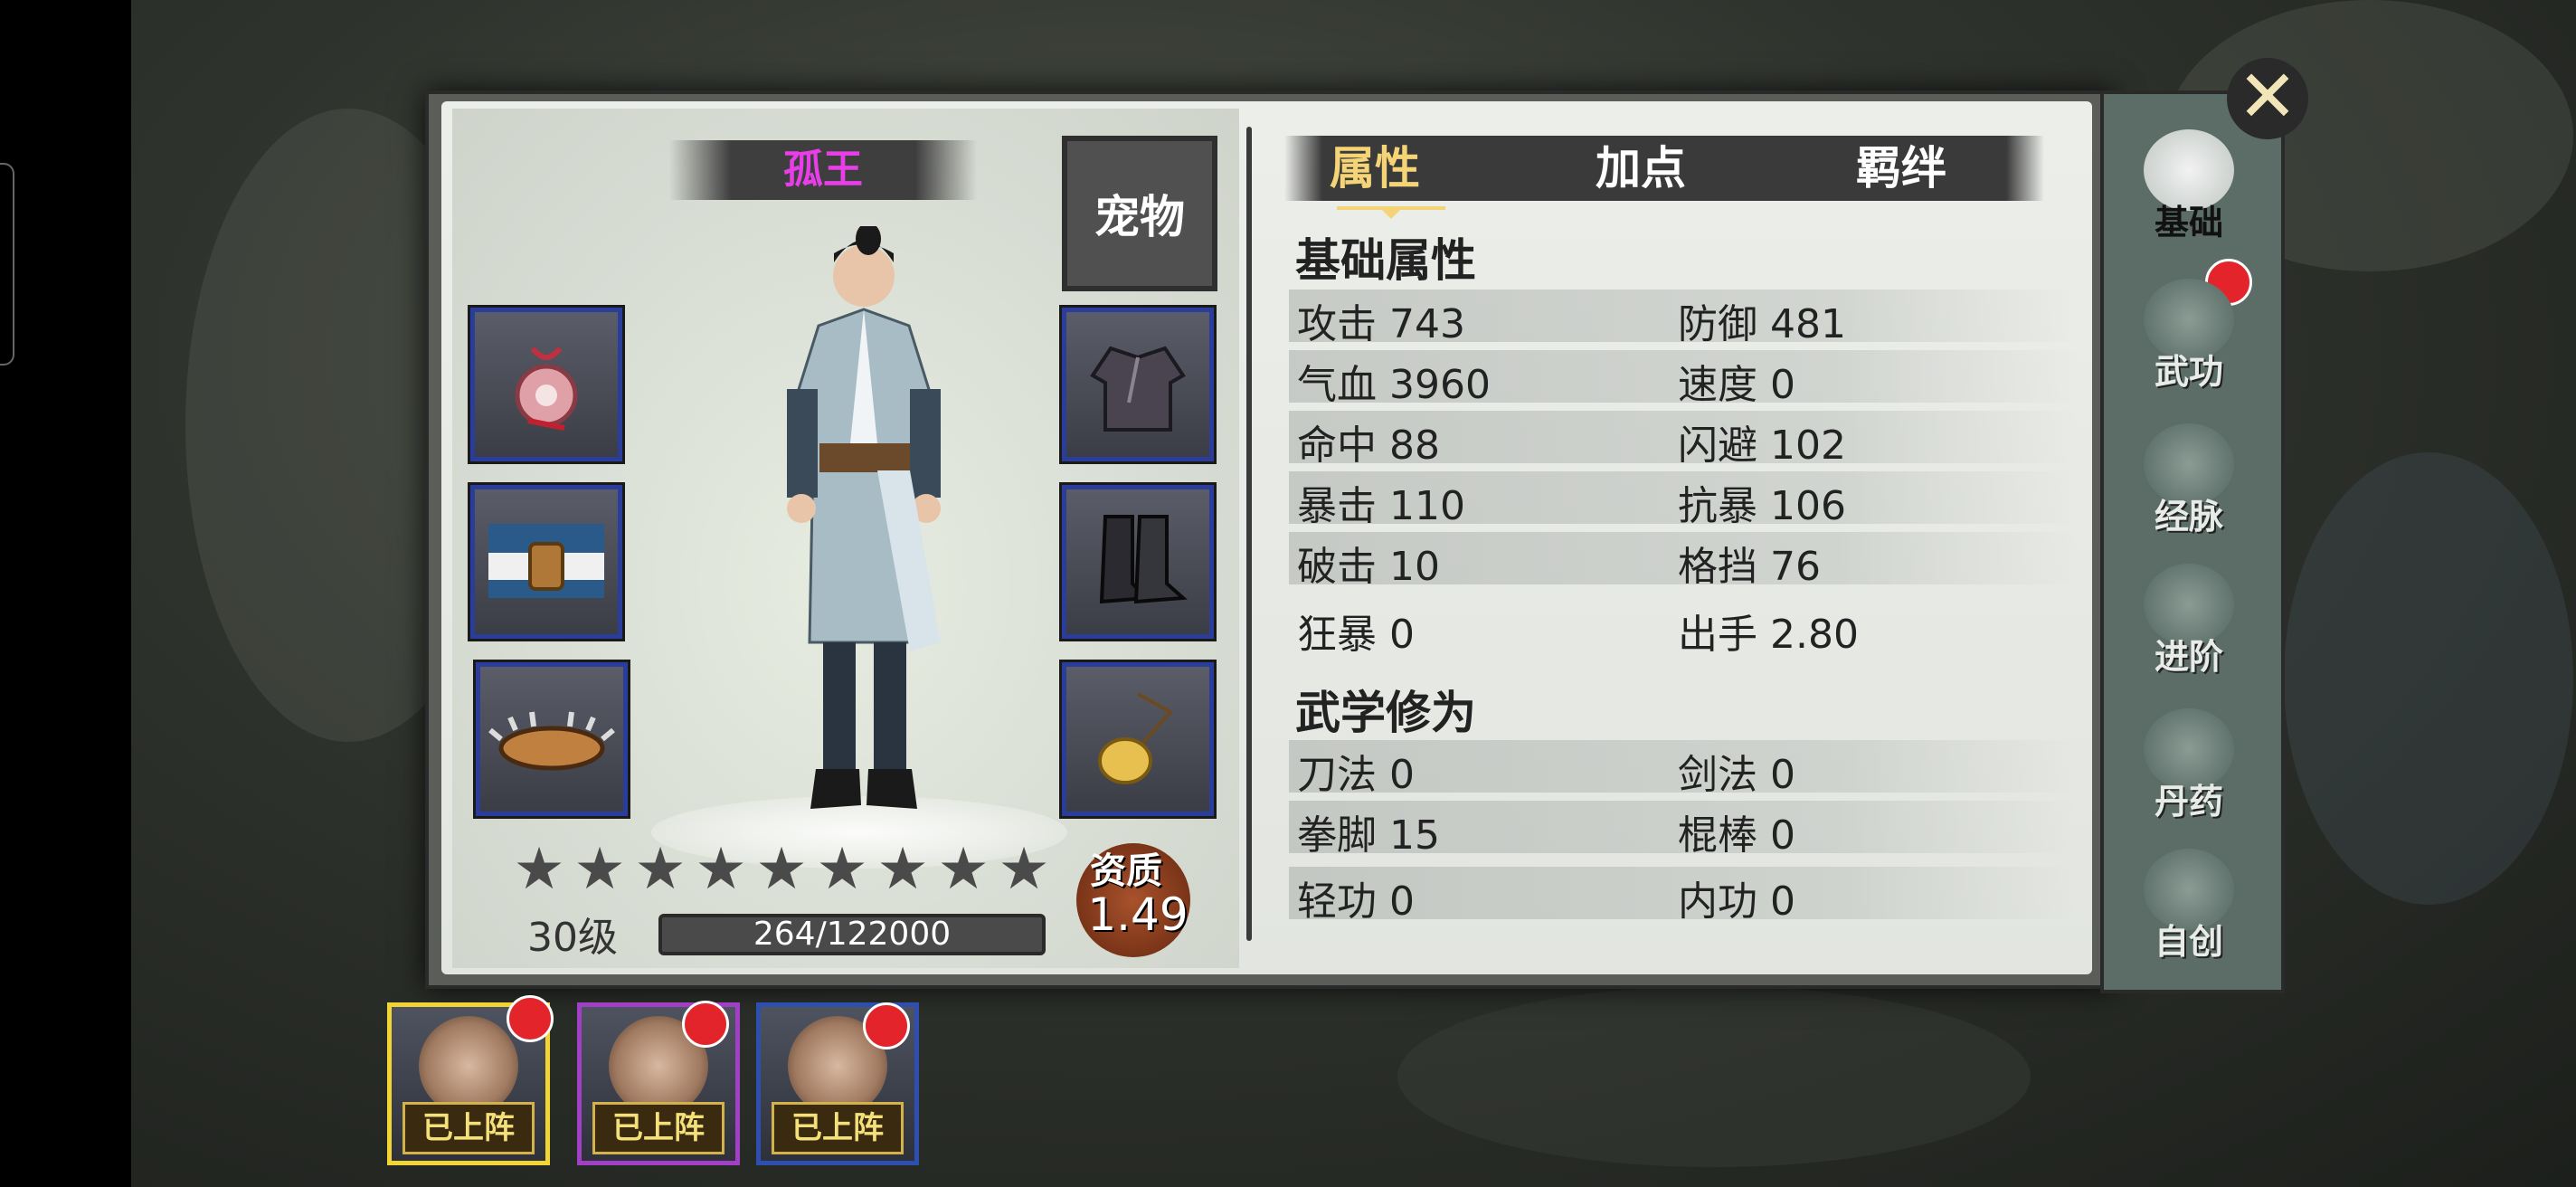 The image size is (2576, 1187). I want to click on pendant-icon, so click(1136, 738).